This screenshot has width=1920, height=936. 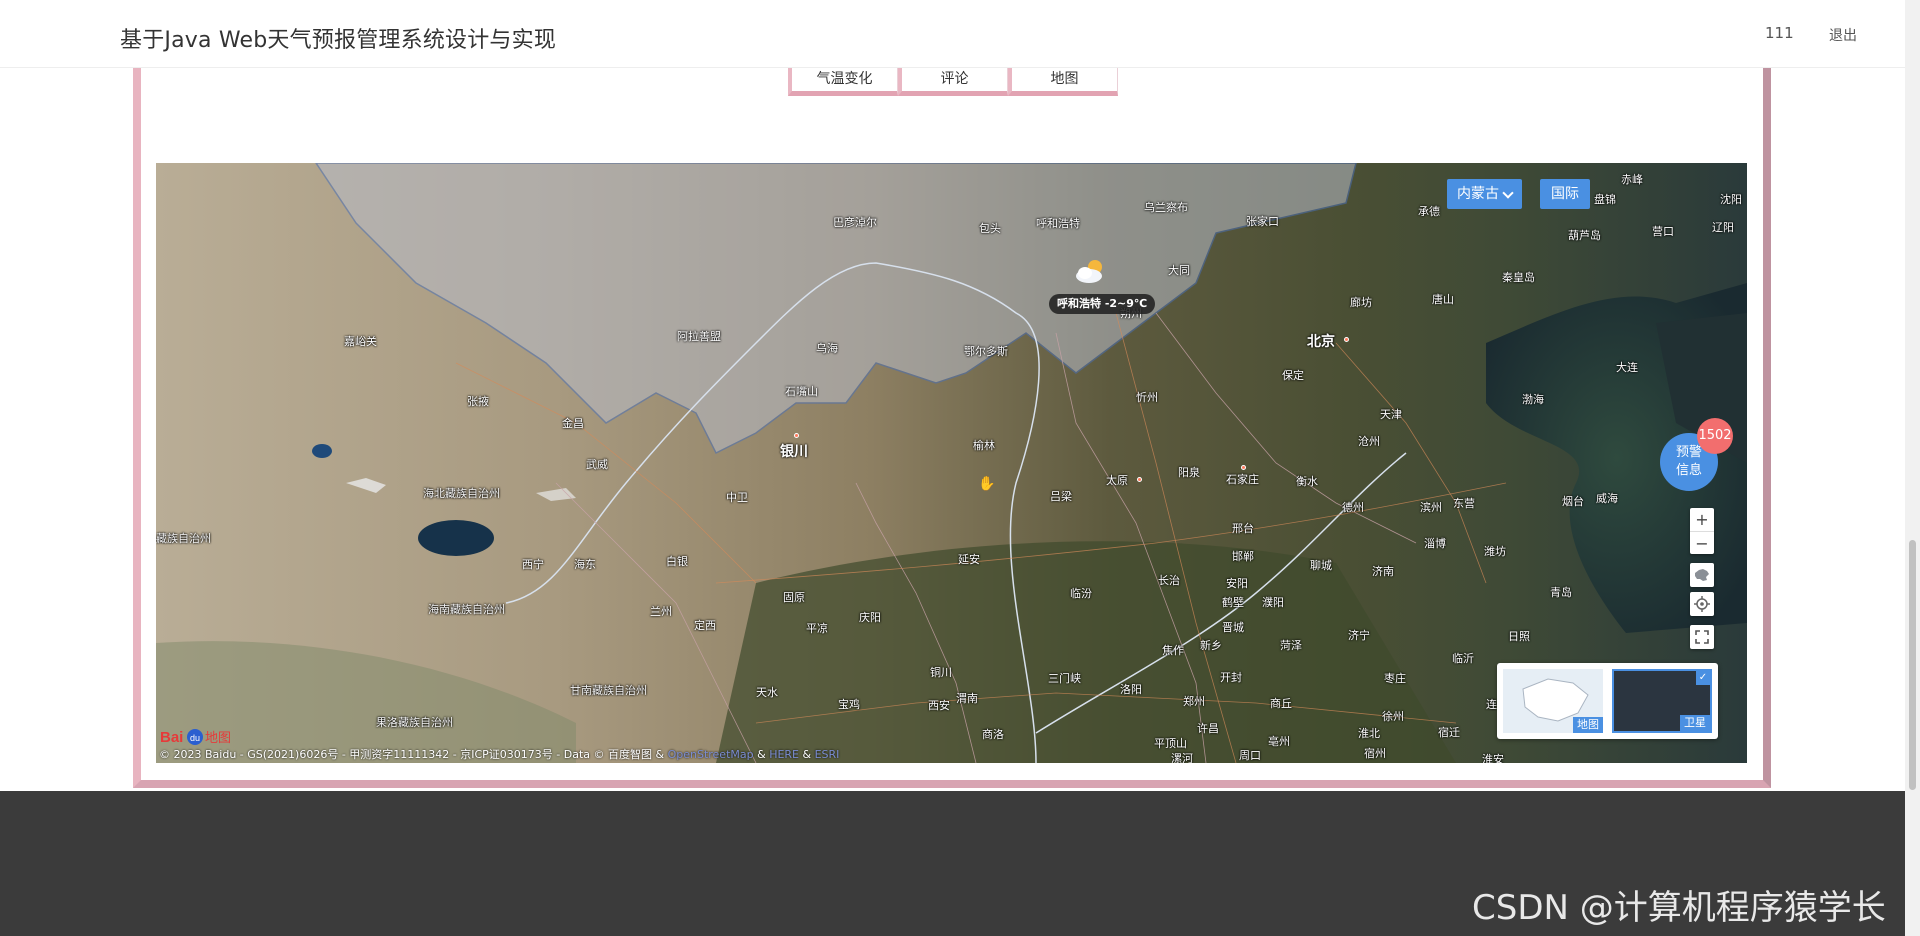 What do you see at coordinates (1607, 498) in the screenshot?
I see `city-label: 威海` at bounding box center [1607, 498].